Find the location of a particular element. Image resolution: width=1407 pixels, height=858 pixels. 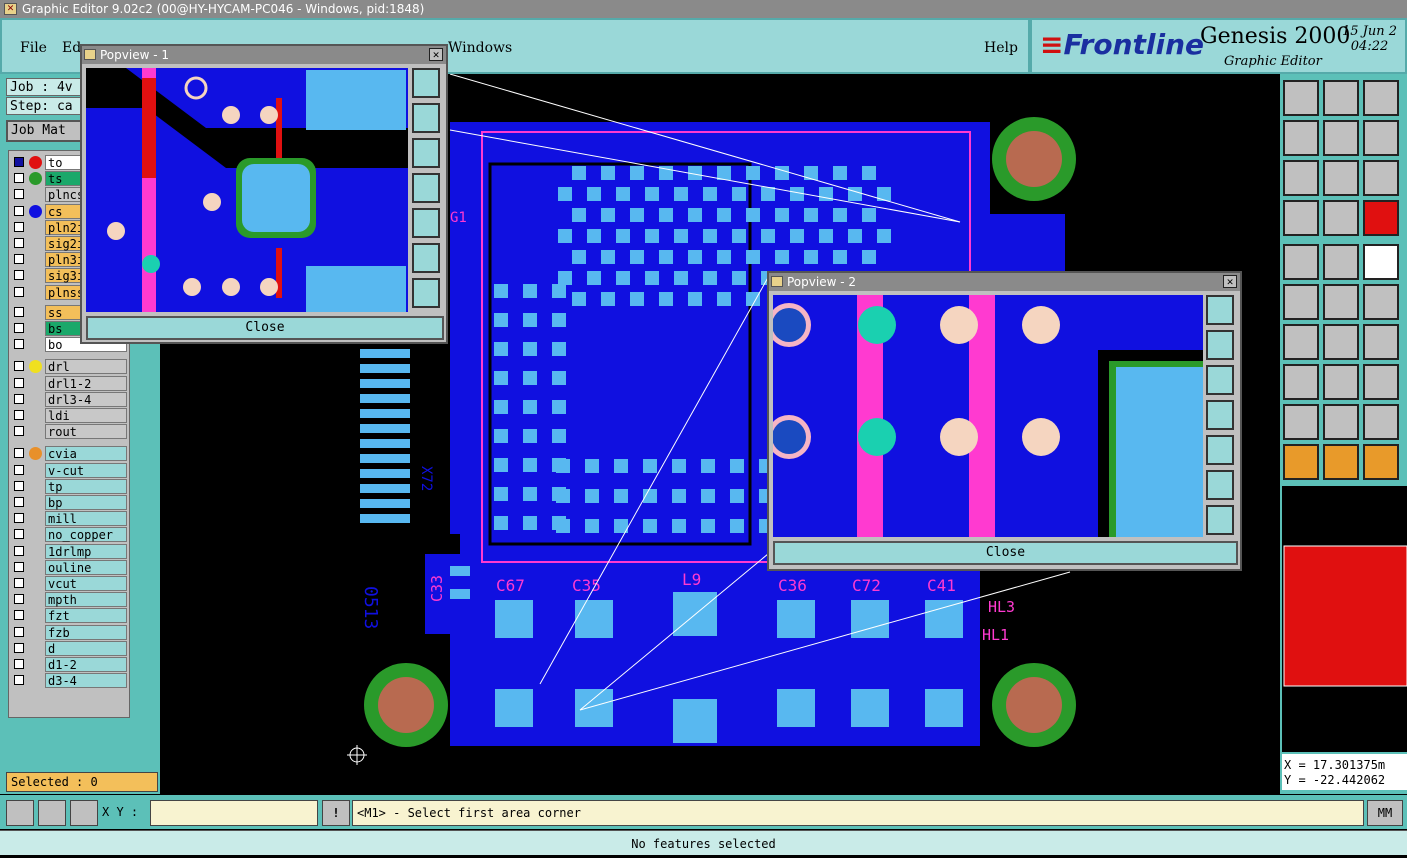

pointer-sel-icon is located at coordinates (1341, 462).